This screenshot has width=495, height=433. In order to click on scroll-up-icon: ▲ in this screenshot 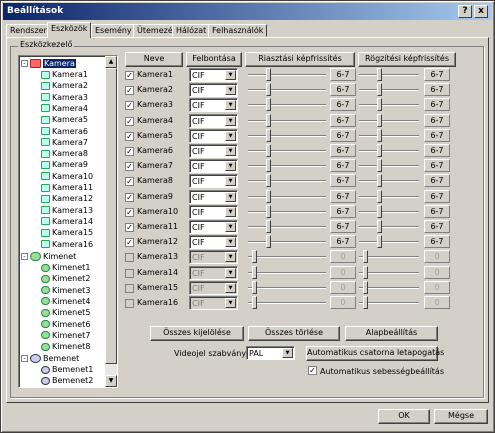, I will do `click(111, 62)`.